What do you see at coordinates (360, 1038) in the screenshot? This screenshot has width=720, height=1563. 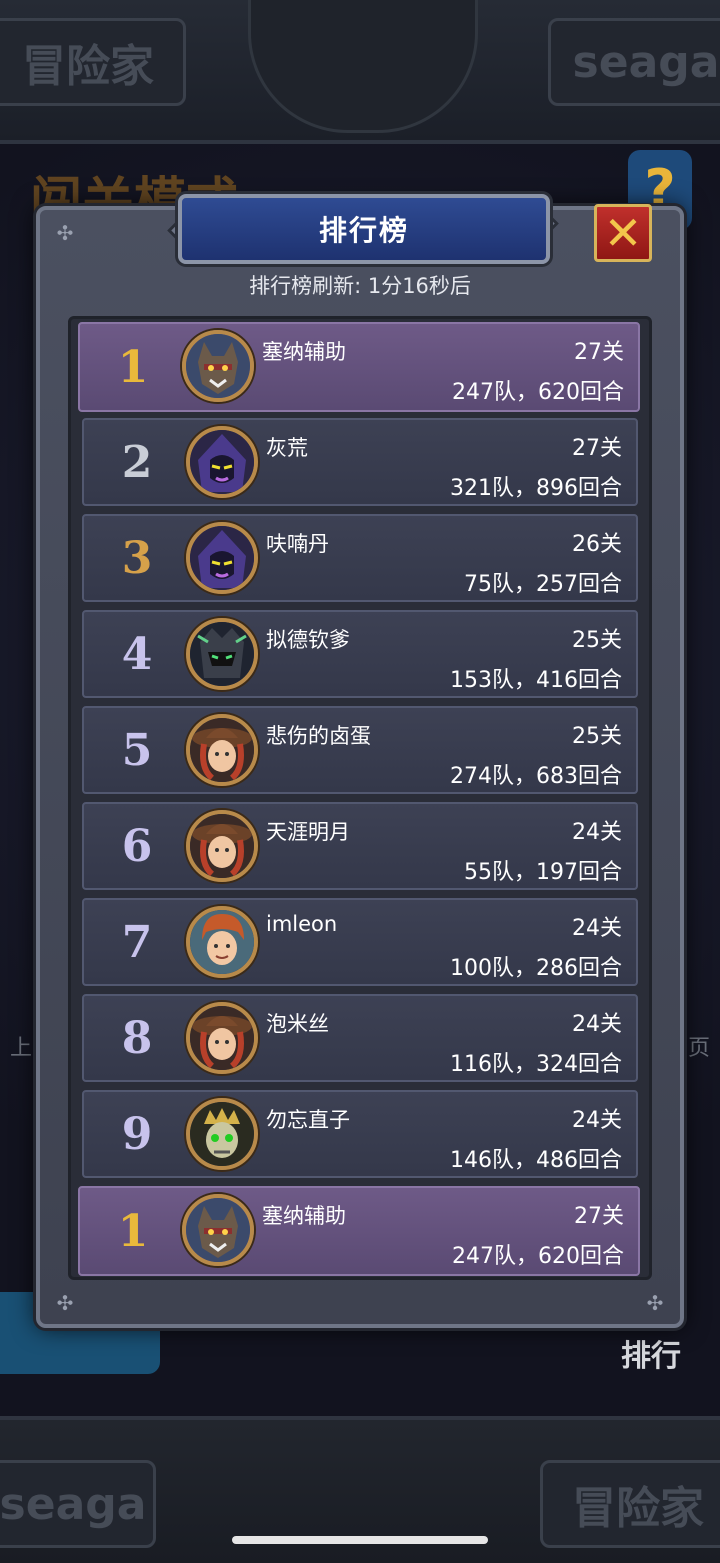 I see `leaderboard-row: 8 泡米丝 24关 116队，324回合` at bounding box center [360, 1038].